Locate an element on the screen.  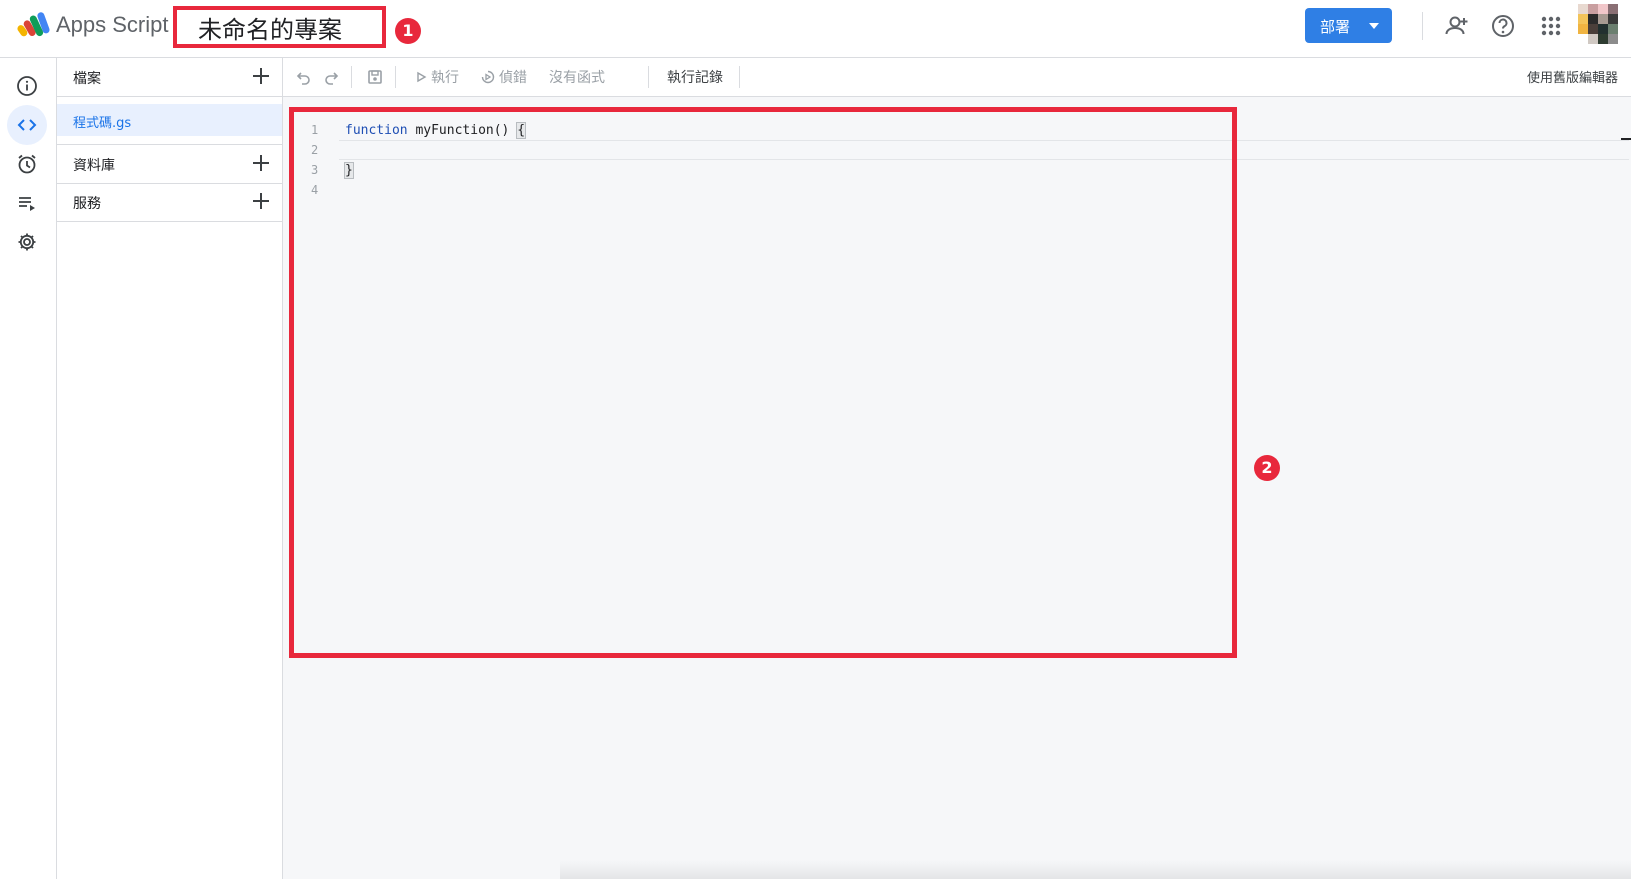
file-name: 程式碼.gs is located at coordinates (102, 123).